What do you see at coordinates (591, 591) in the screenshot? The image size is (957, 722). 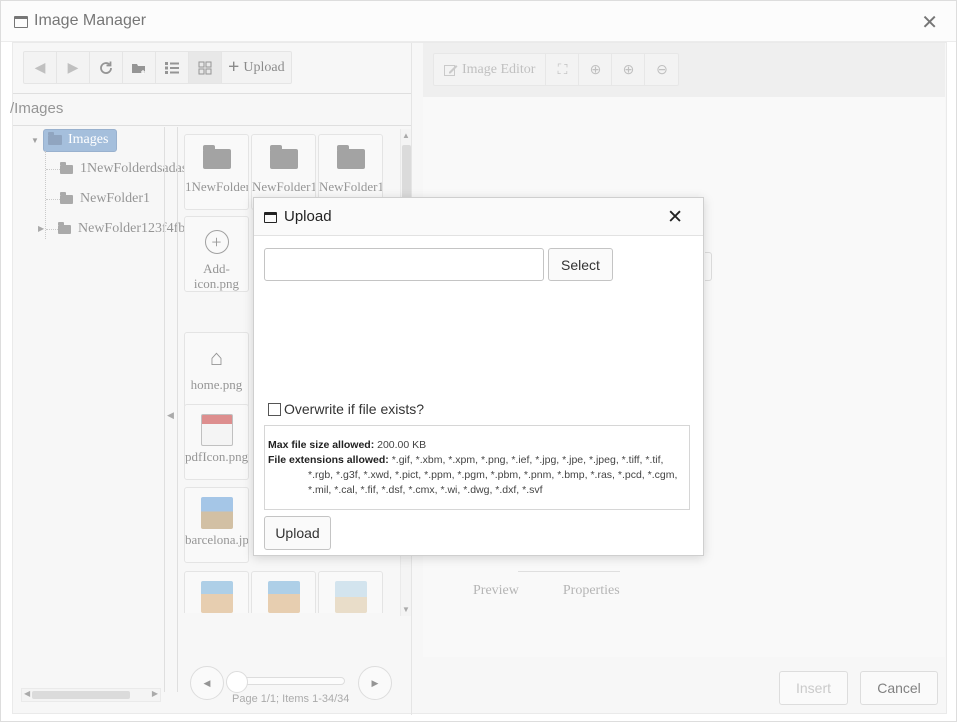 I see `tab-properties: Properties` at bounding box center [591, 591].